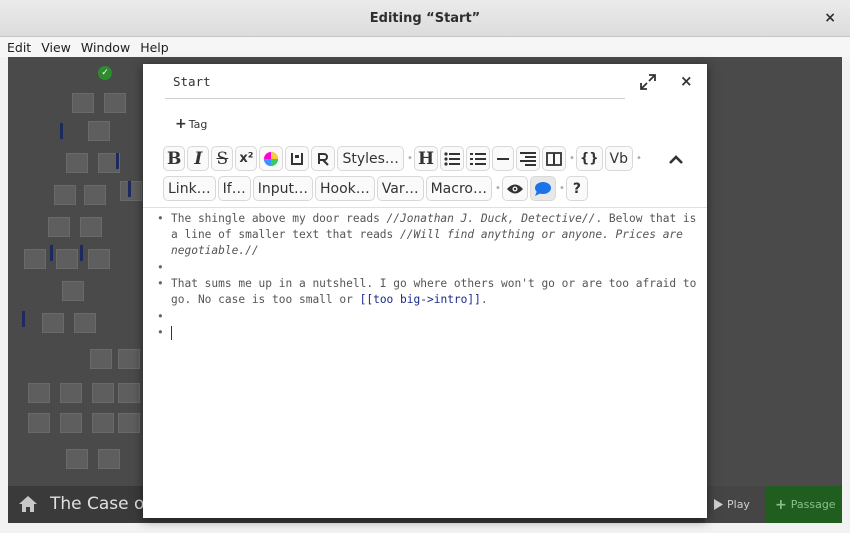 Image resolution: width=850 pixels, height=533 pixels. I want to click on story-name: The Case of, so click(100, 504).